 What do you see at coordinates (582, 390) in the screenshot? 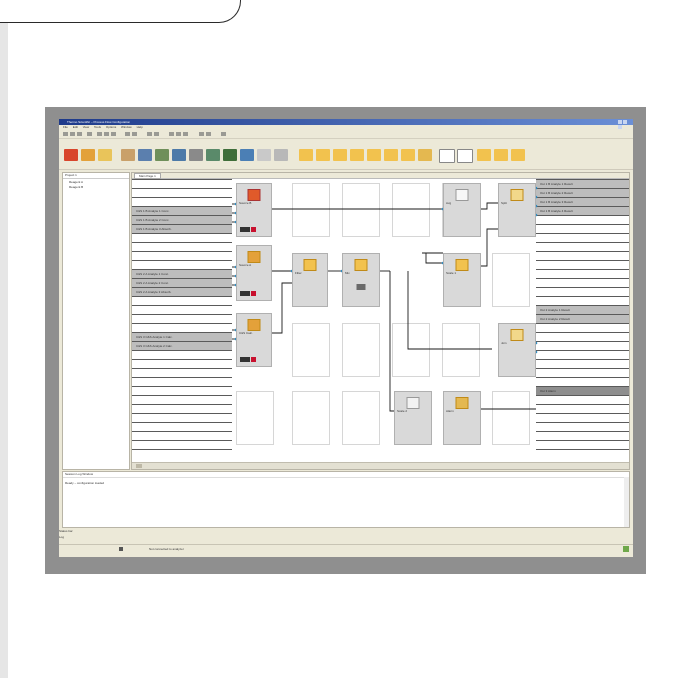
I see `output-row: Out 3 Alarm` at bounding box center [582, 390].